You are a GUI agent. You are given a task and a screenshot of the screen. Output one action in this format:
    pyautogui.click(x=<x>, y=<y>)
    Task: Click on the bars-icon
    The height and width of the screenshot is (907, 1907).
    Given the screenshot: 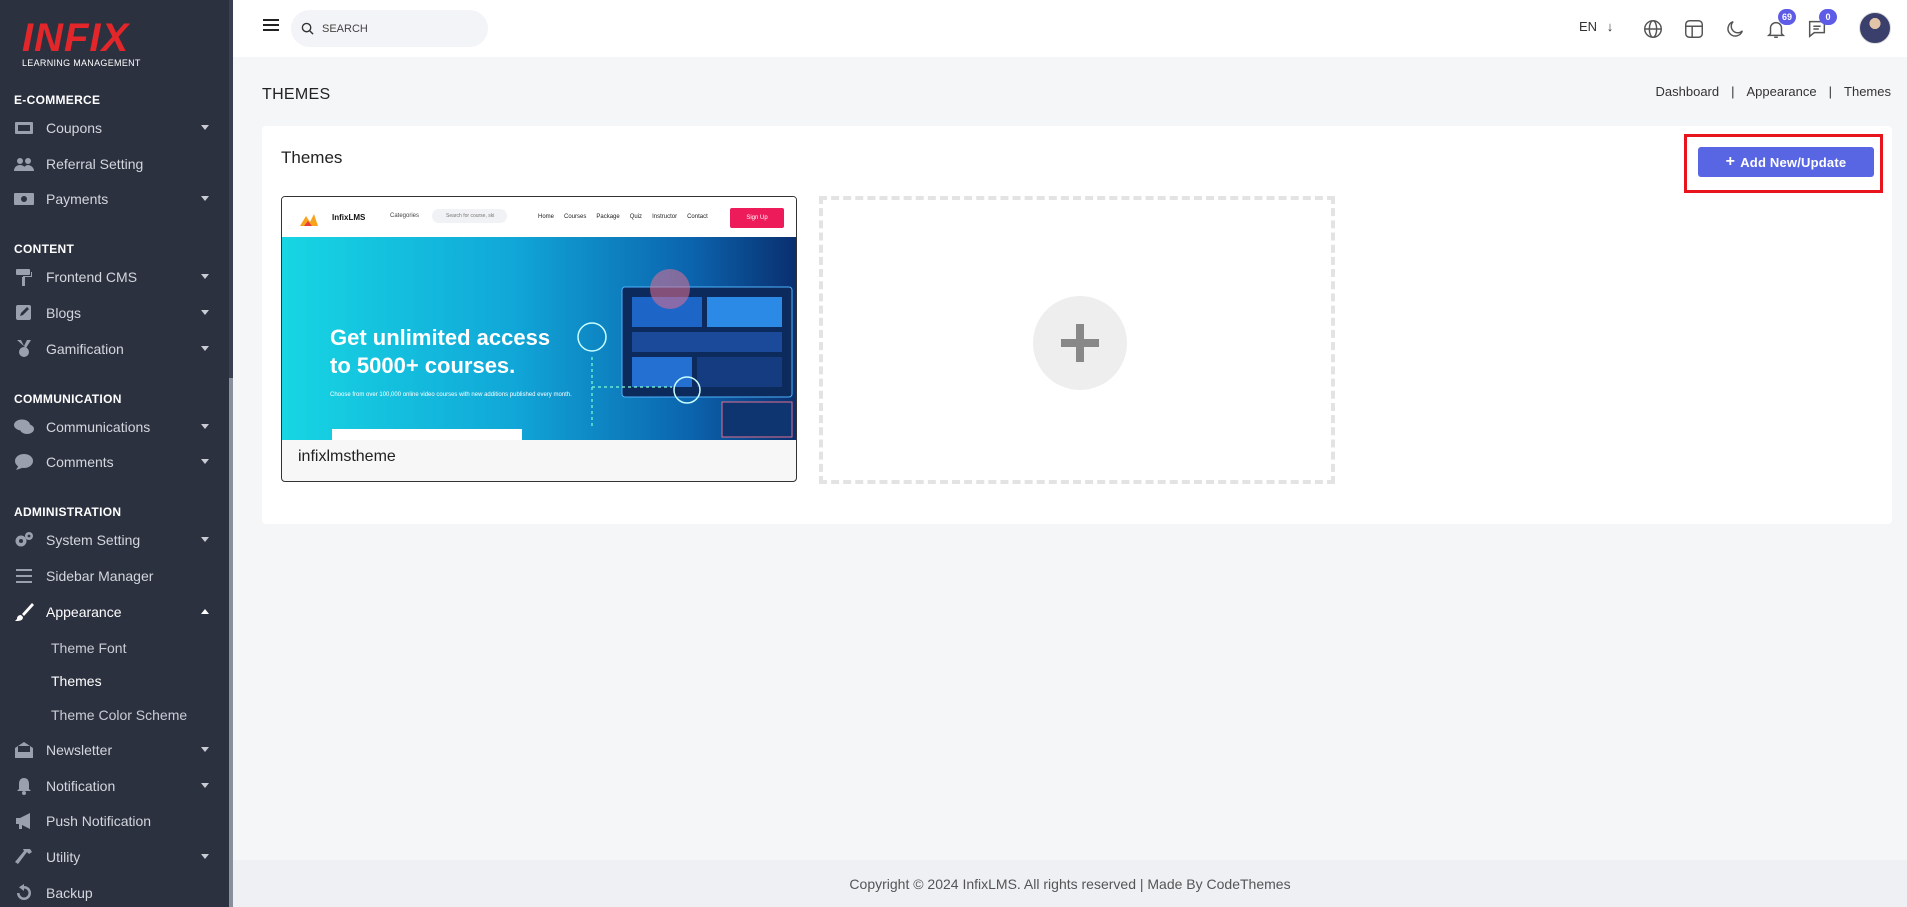 What is the action you would take?
    pyautogui.click(x=24, y=576)
    